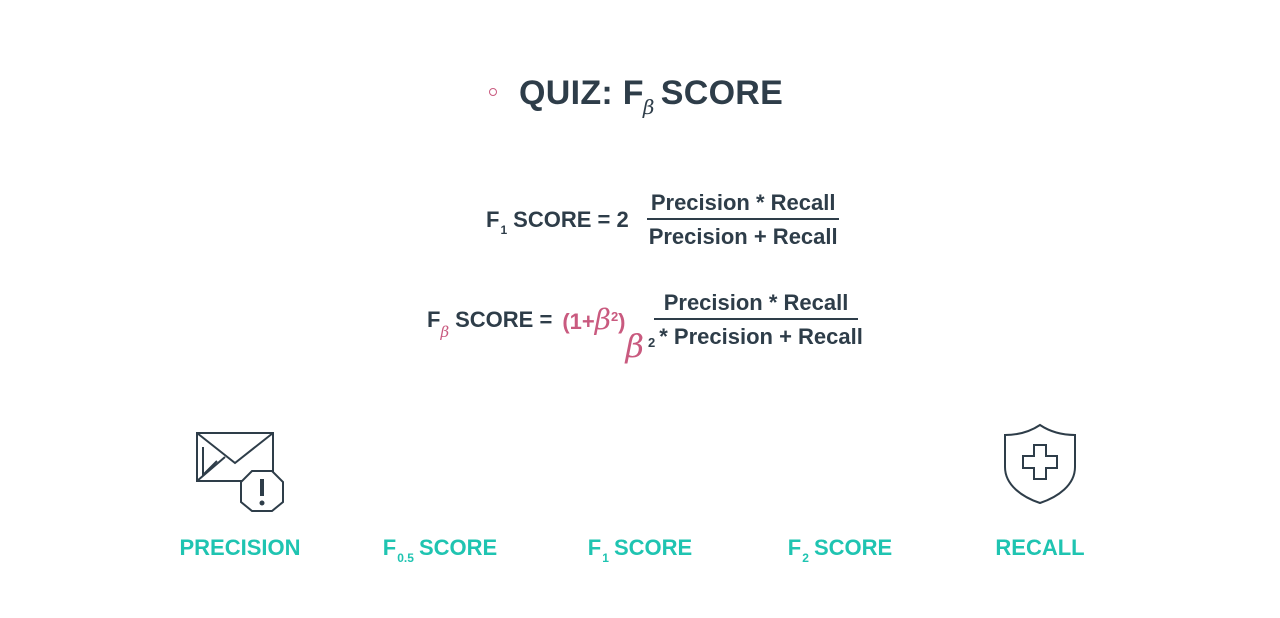 Image resolution: width=1280 pixels, height=618 pixels. I want to click on title-text: QUIZ: Fβ SCORE, so click(651, 96).